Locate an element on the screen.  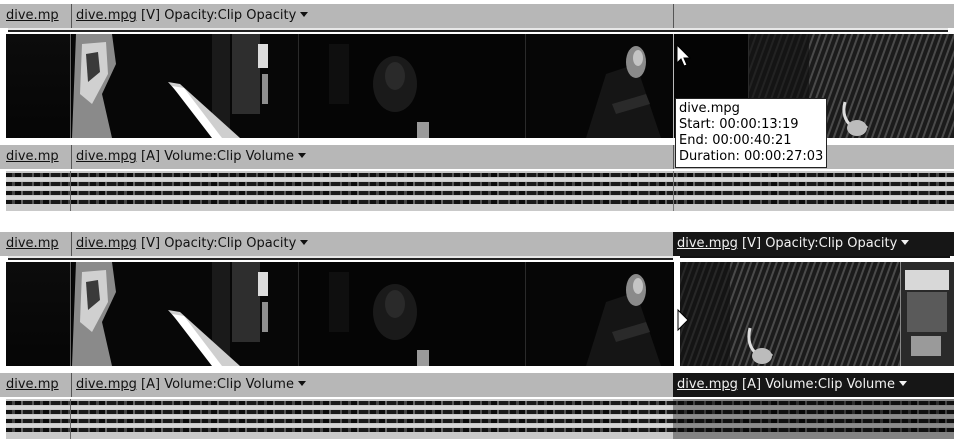
tooltip-start: Start: 00:00:13:19 is located at coordinates (739, 124).